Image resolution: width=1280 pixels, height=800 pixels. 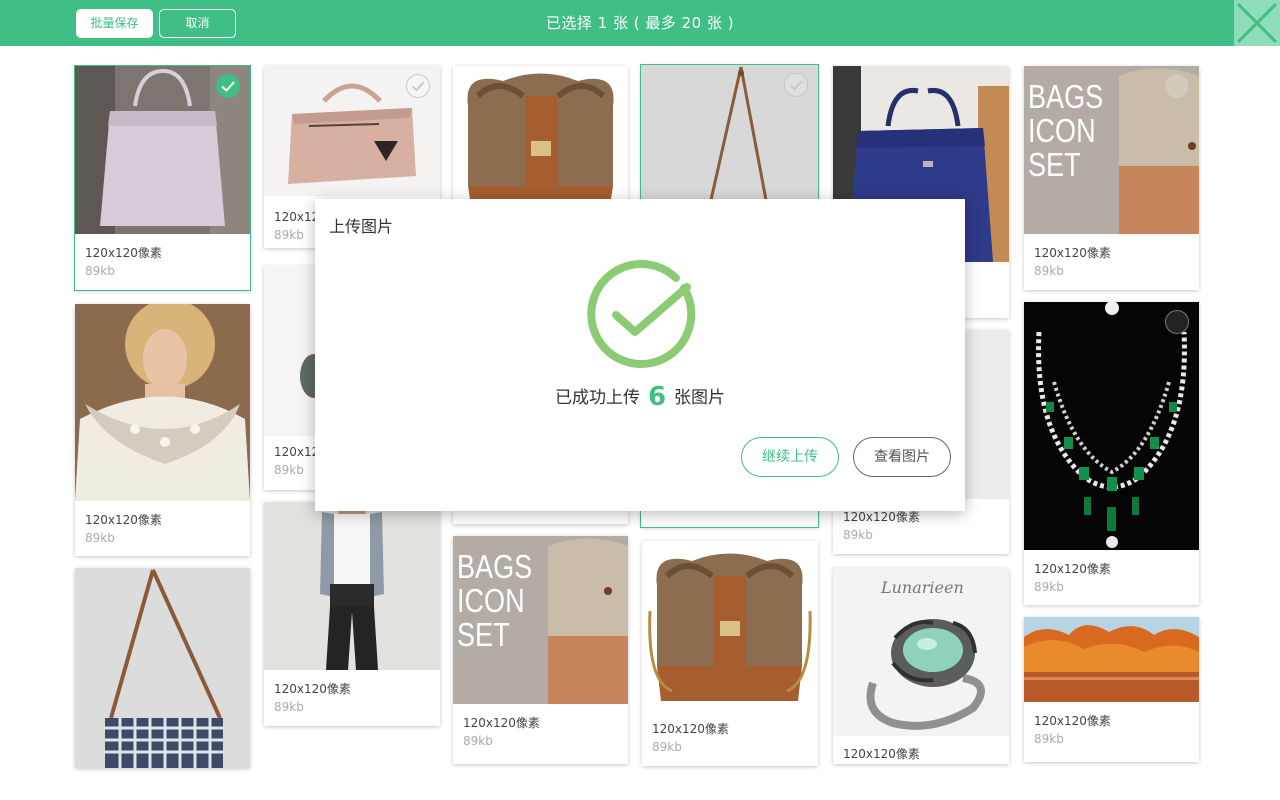 What do you see at coordinates (902, 457) in the screenshot?
I see `view-images-button: 查看图片` at bounding box center [902, 457].